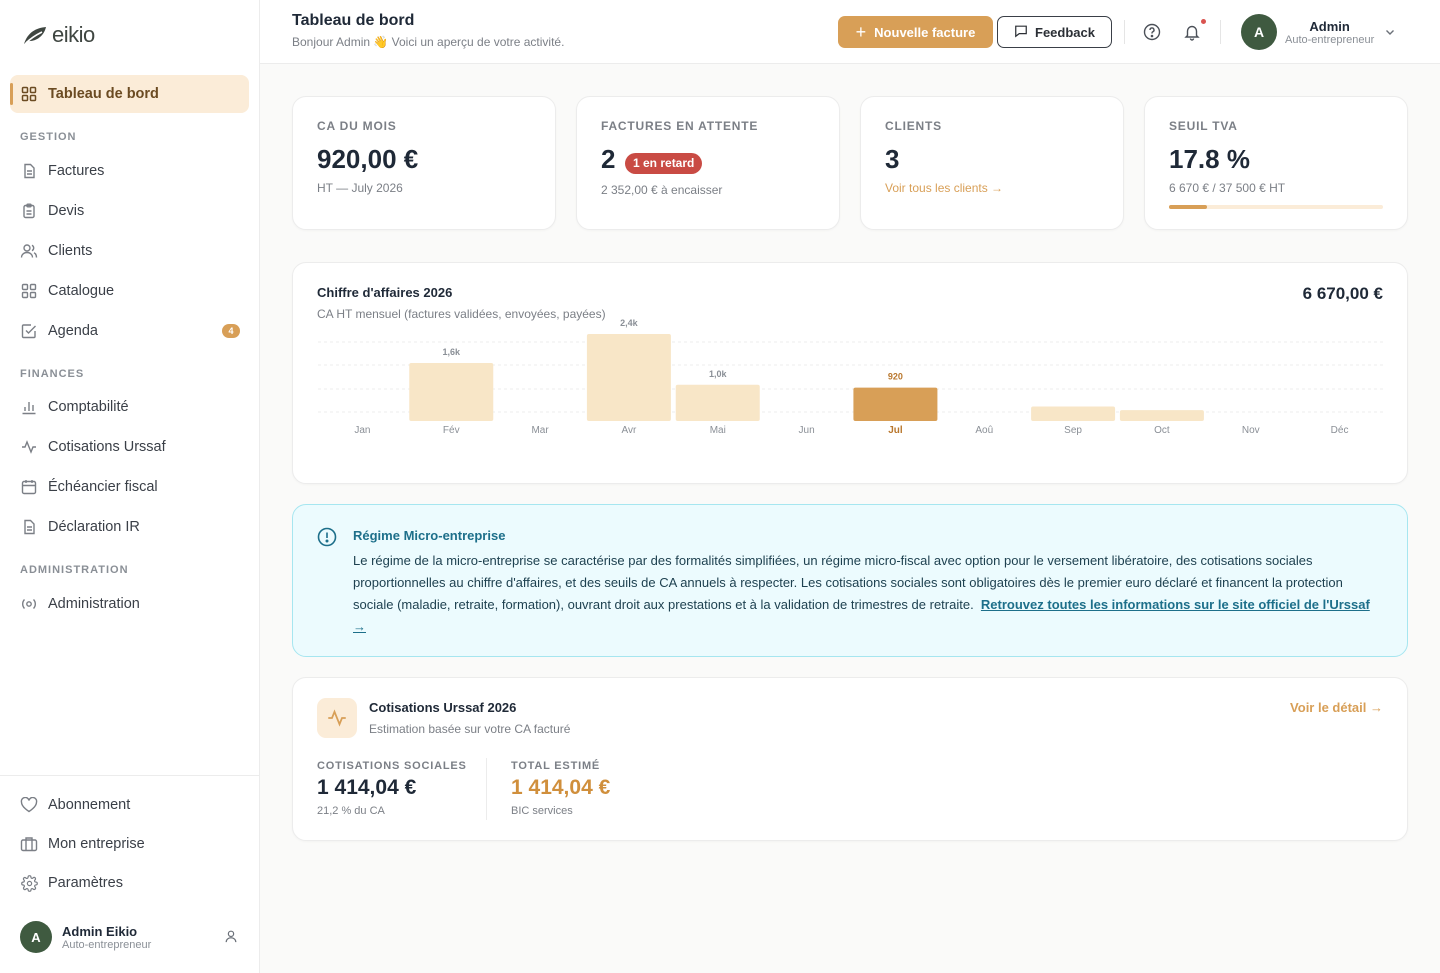 The image size is (1440, 973). I want to click on sidebar-item-cotisations-urssaf: Cotisations Urssaf, so click(130, 447).